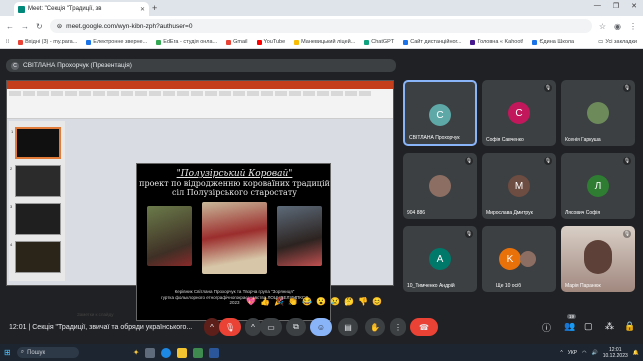 This screenshot has height=361, width=643. What do you see at coordinates (230, 327) in the screenshot?
I see `mic-toggle-button: 🎙` at bounding box center [230, 327].